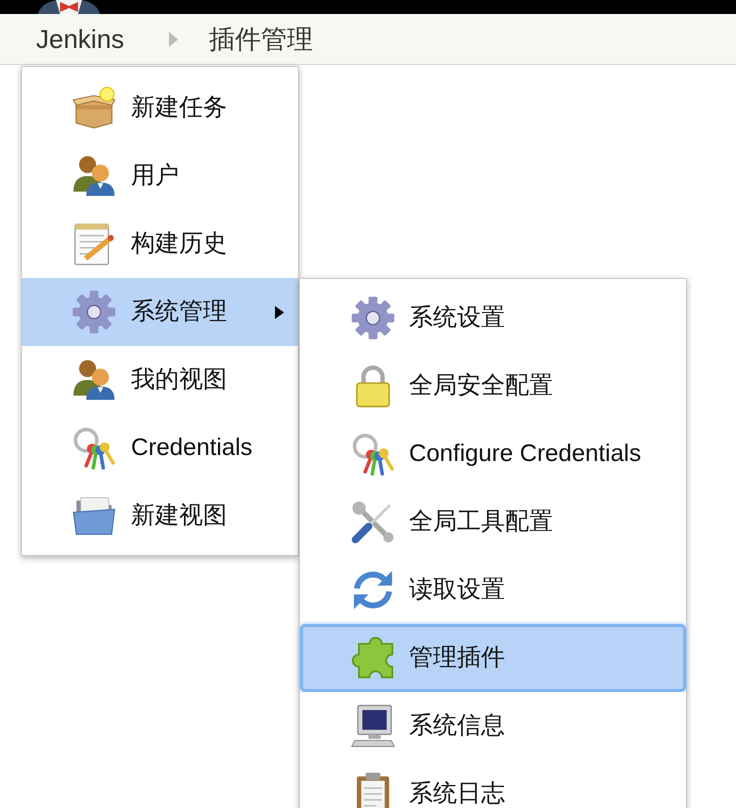  Describe the element at coordinates (160, 312) in the screenshot. I see `menu-item: 系统管理` at that location.